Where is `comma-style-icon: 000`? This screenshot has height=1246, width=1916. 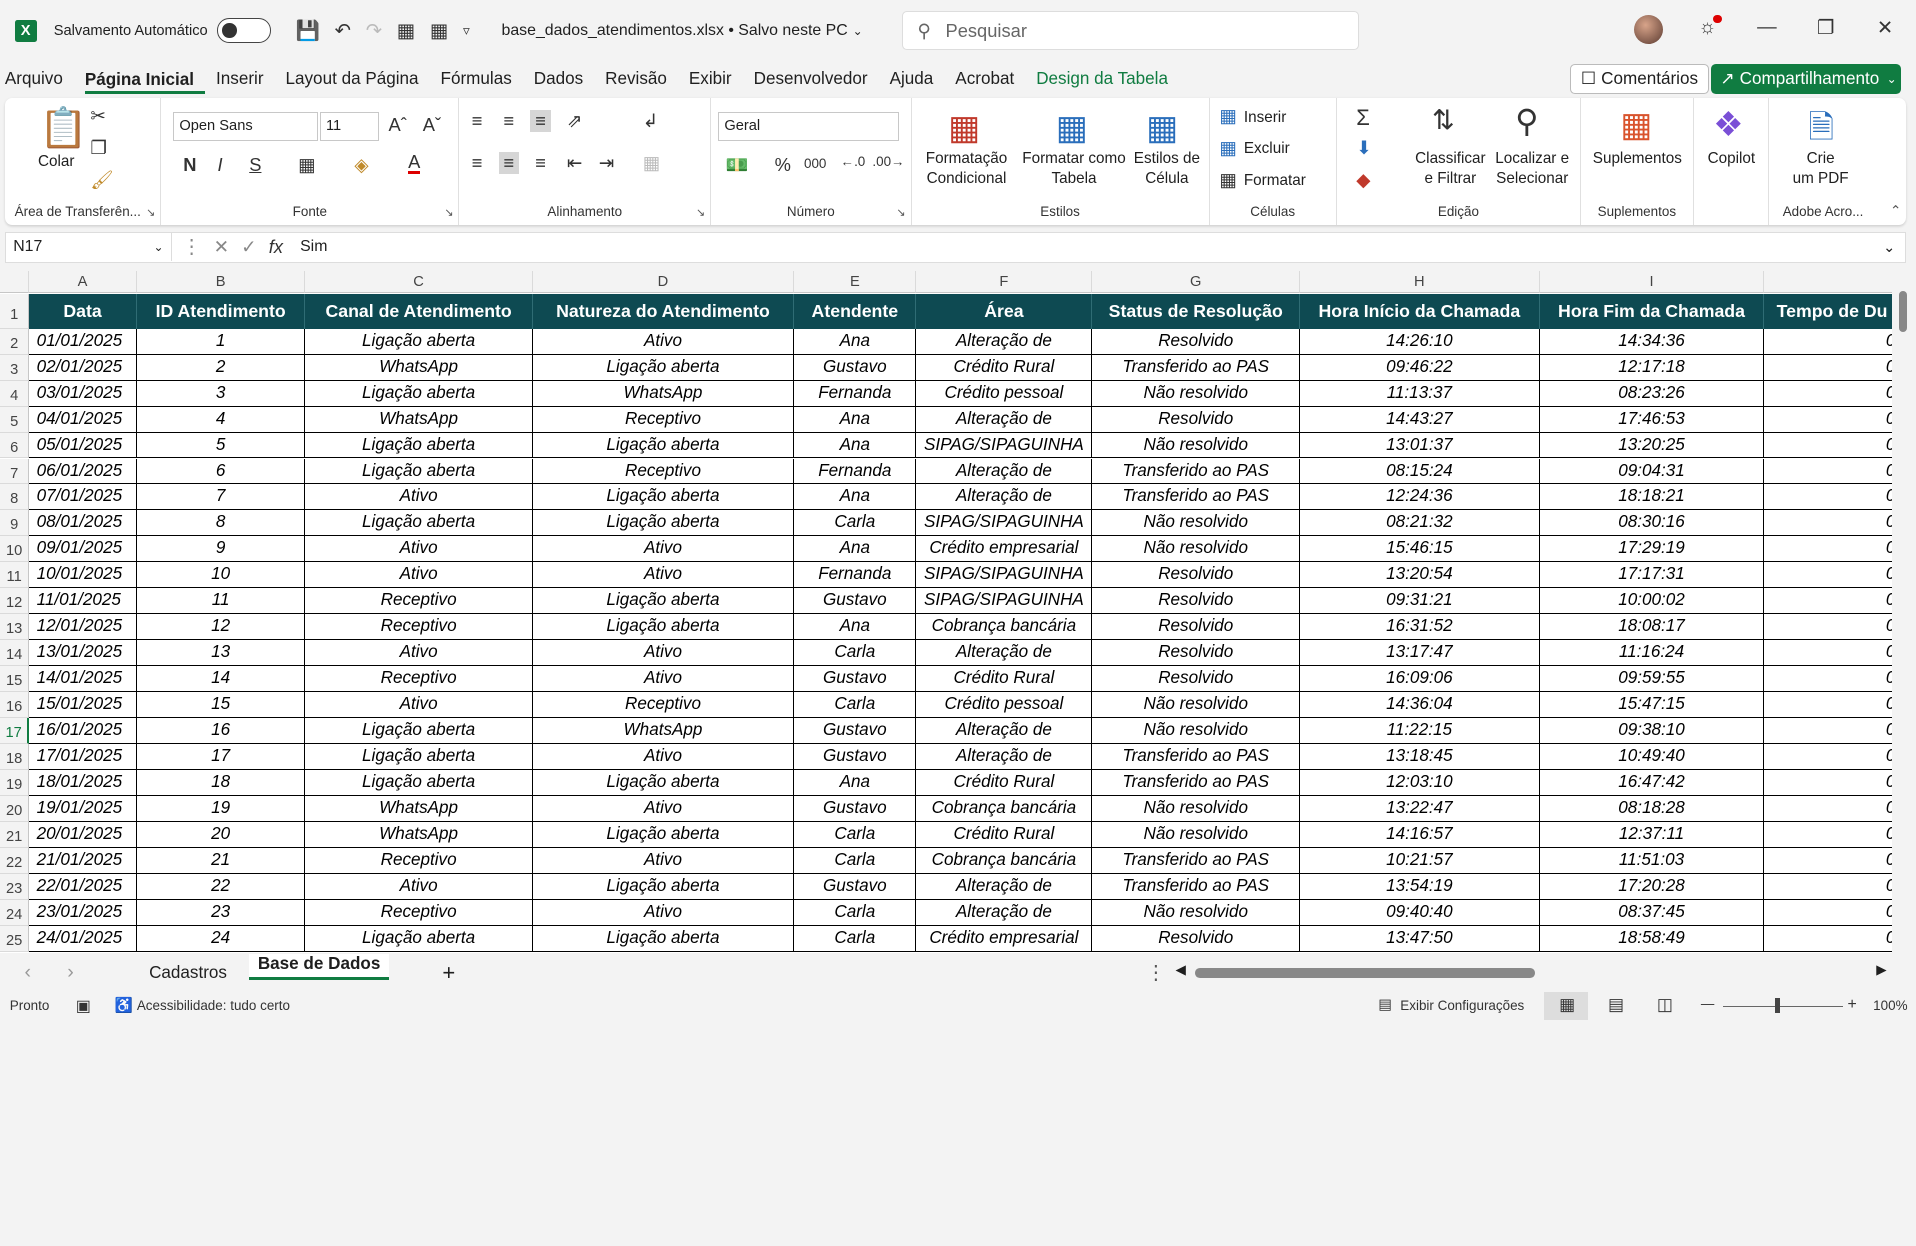
comma-style-icon: 000 is located at coordinates (815, 163).